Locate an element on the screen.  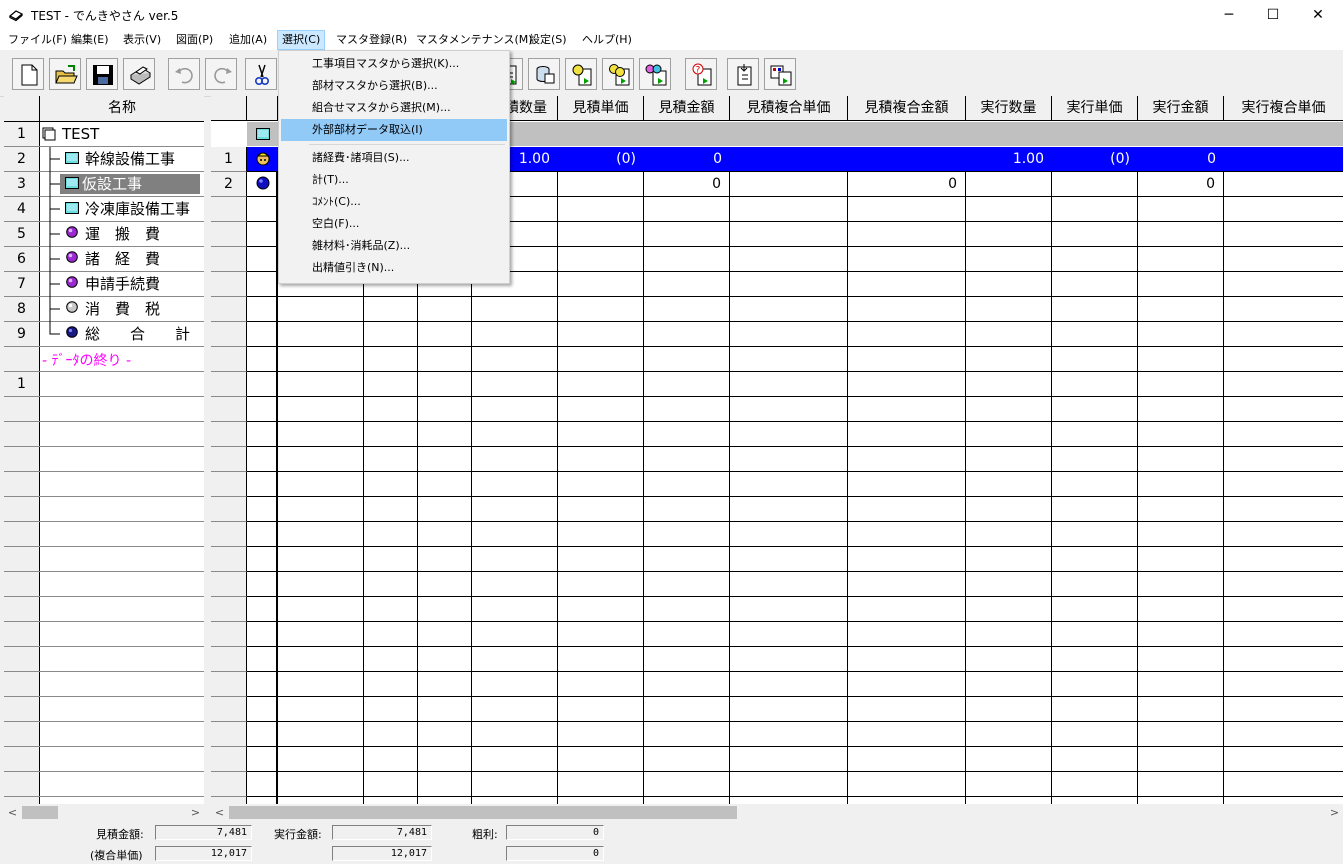
menu-add: 追加(A) is located at coordinates (248, 40).